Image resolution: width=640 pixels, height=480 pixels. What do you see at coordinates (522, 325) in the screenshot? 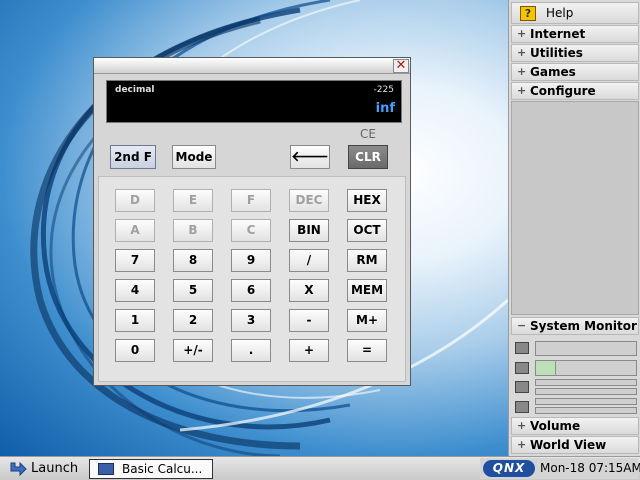
I see `collapse-icon: −` at bounding box center [522, 325].